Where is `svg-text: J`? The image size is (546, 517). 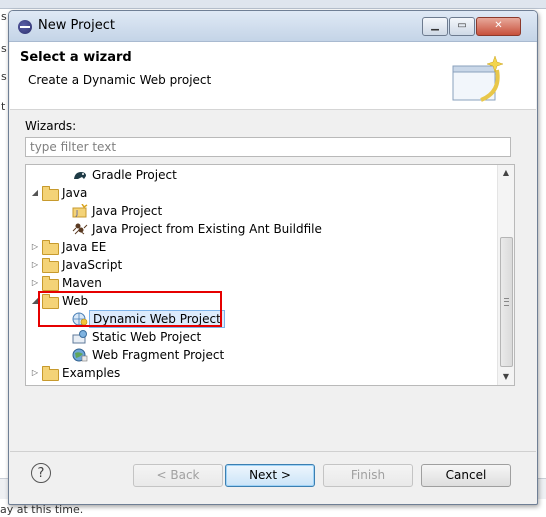 svg-text: J is located at coordinates (76, 213).